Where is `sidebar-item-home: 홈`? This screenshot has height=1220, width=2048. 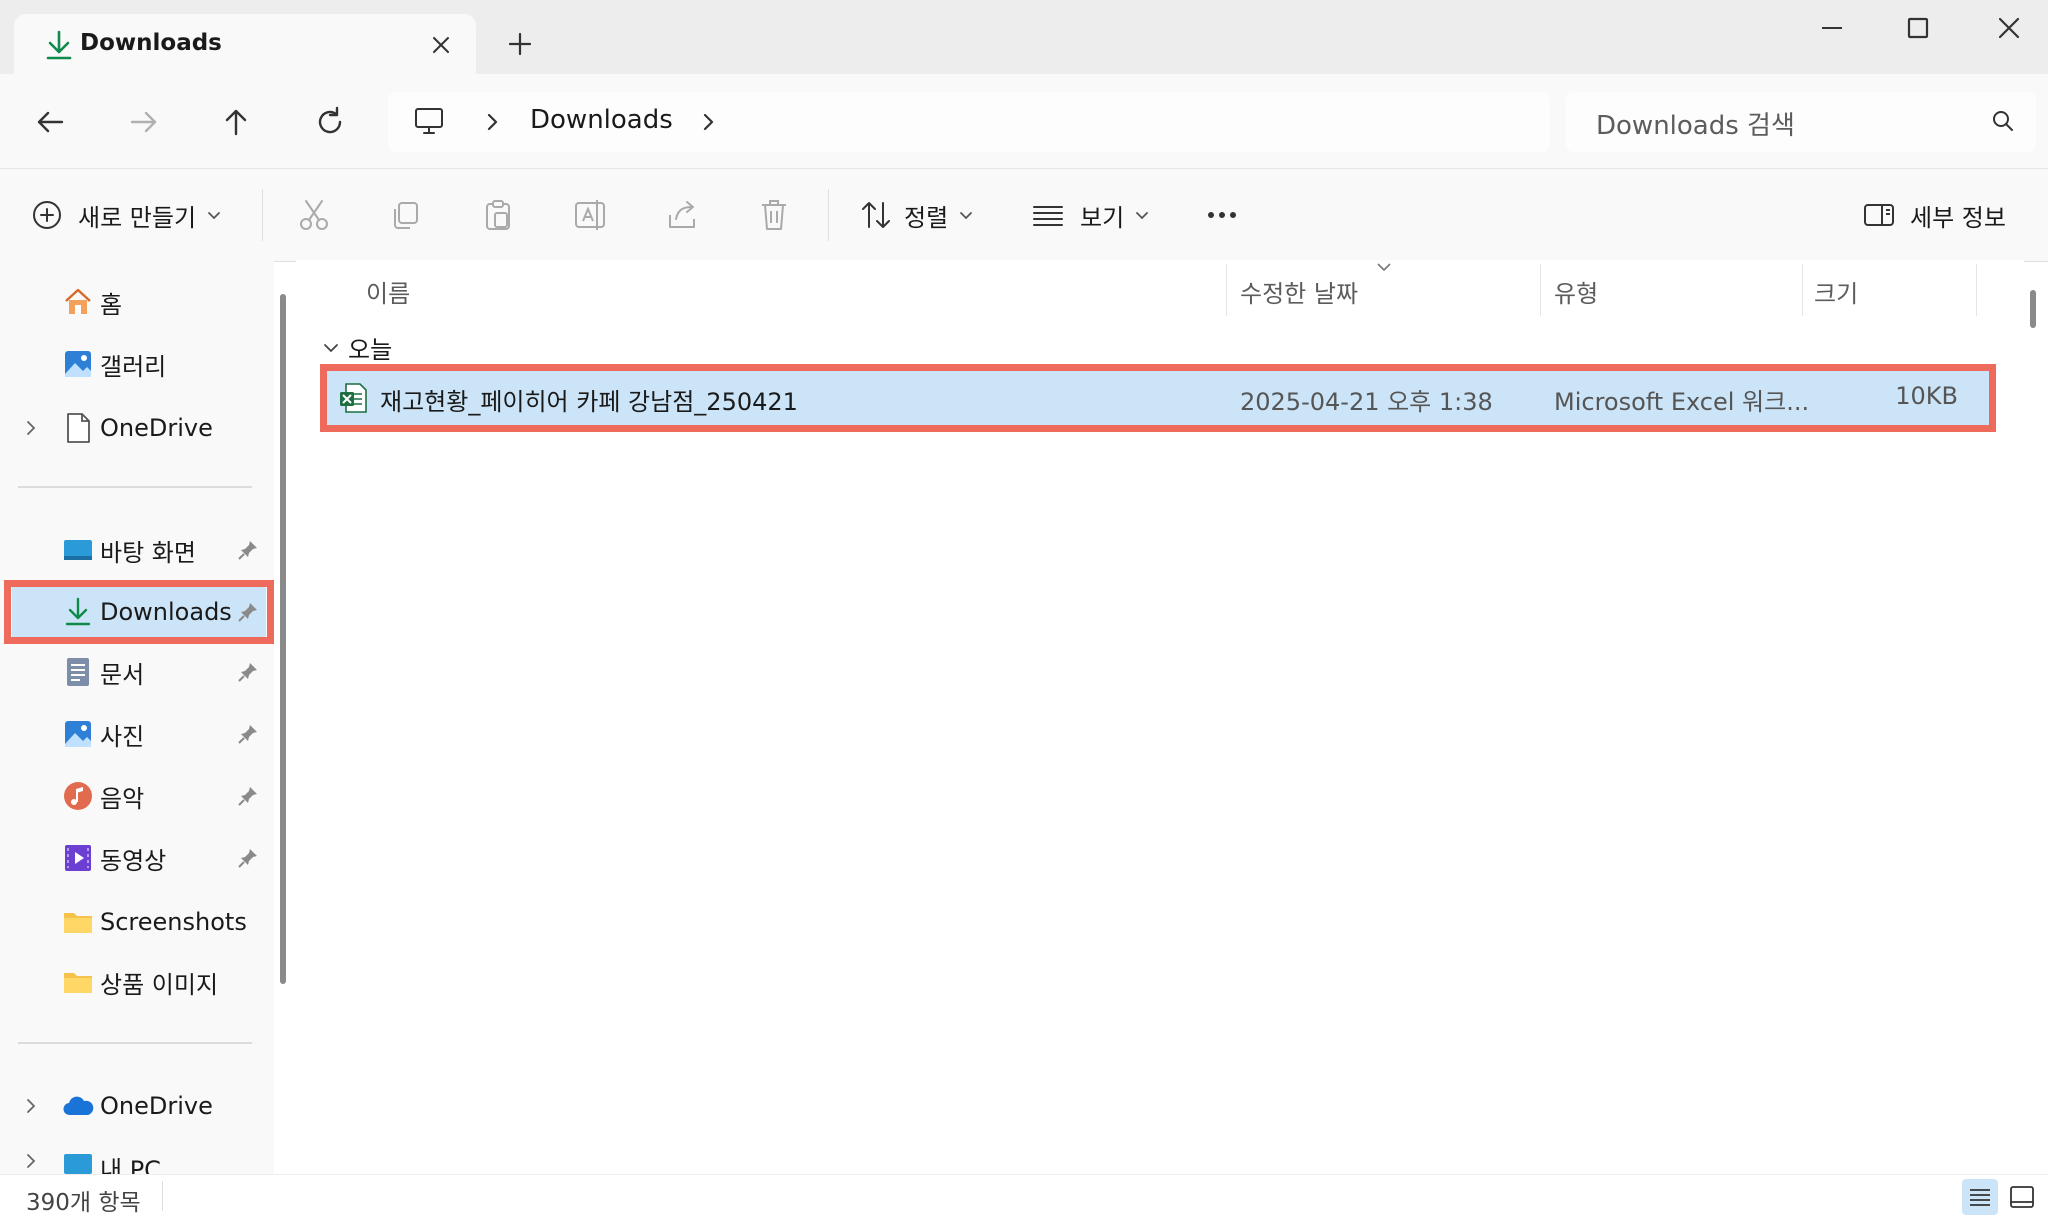 sidebar-item-home: 홈 is located at coordinates (135, 302).